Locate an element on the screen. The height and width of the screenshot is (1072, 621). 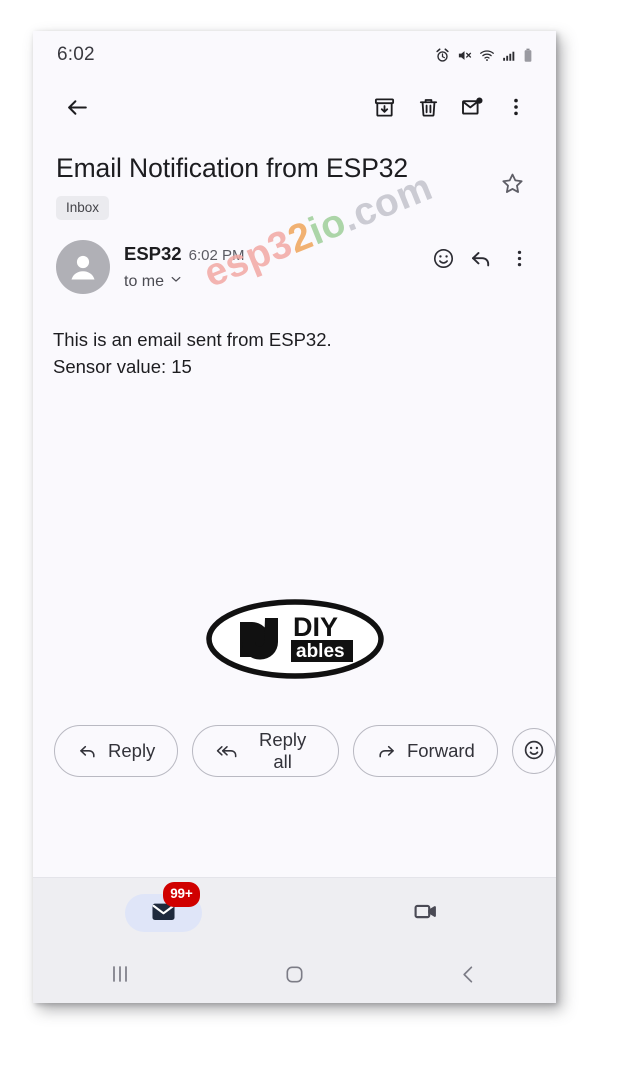
reply-all-label: Reply all is located at coordinates (282, 750).